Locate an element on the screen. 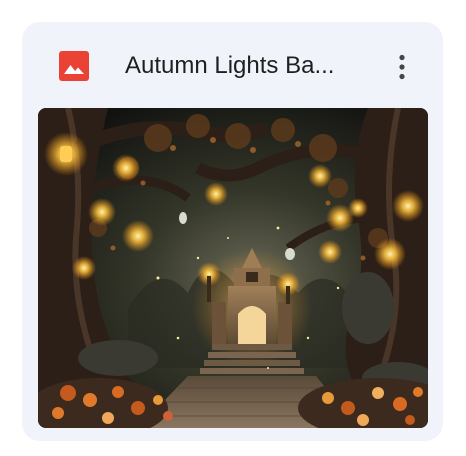  more-vert-icon is located at coordinates (402, 67).